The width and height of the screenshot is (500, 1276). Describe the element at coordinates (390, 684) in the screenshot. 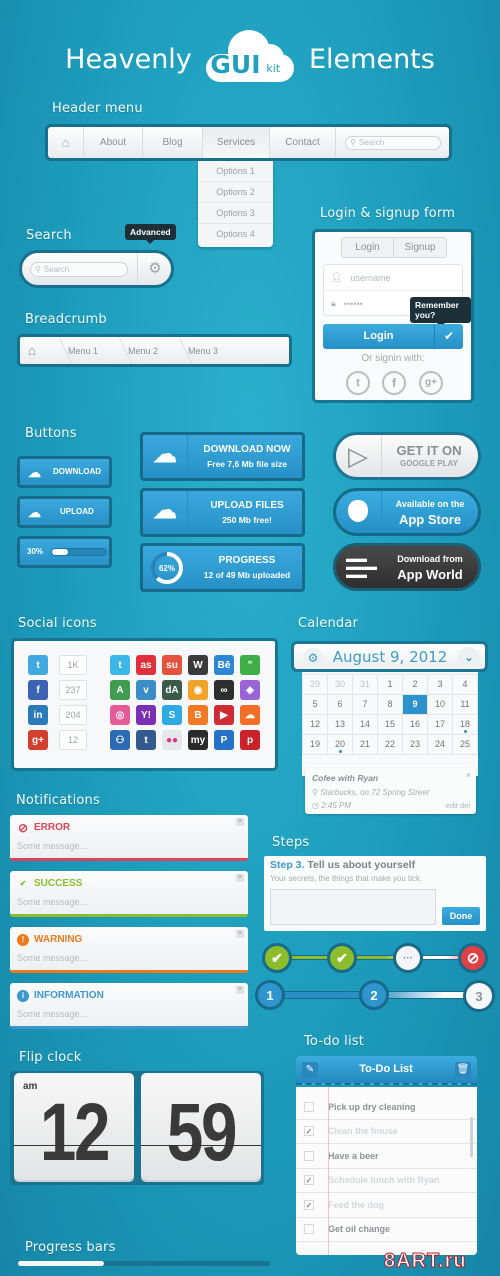

I see `calendar-day: 1` at that location.